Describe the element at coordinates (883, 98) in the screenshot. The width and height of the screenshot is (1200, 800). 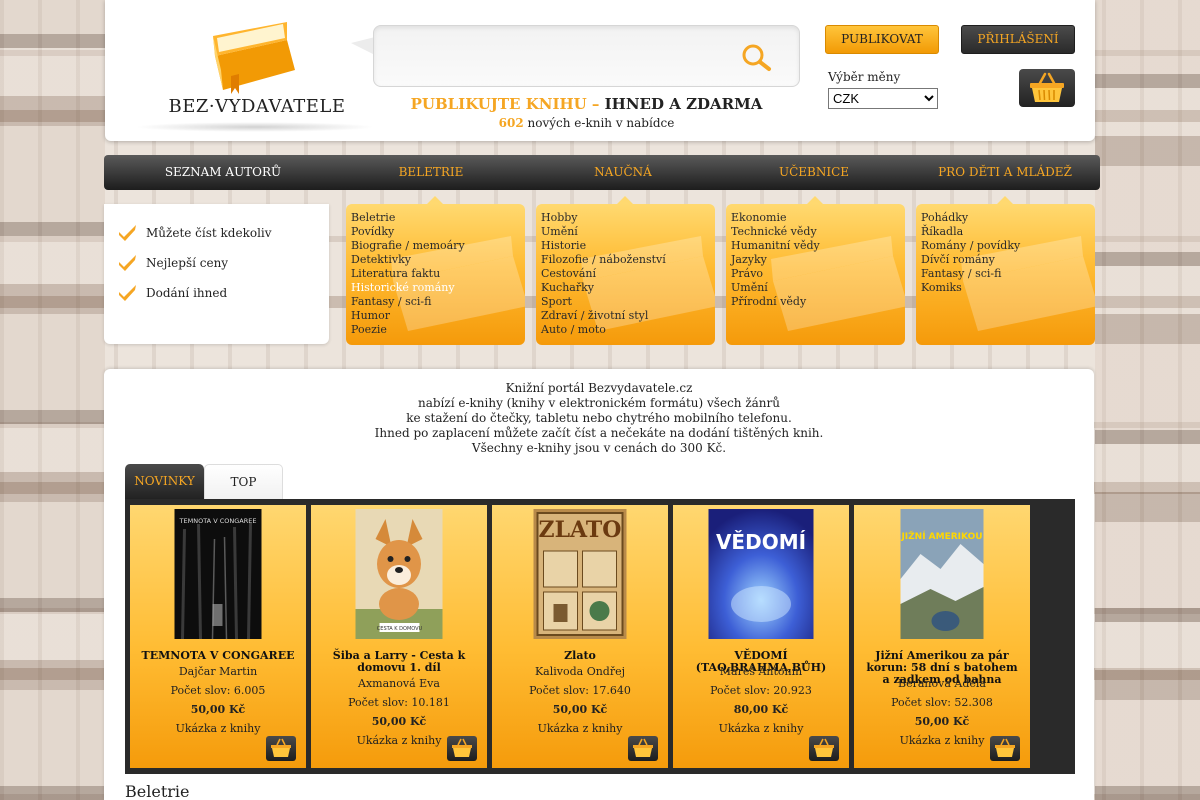
I see `currency-select: CZK` at that location.